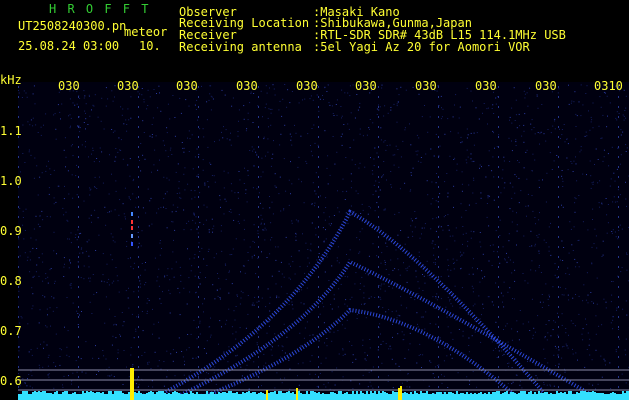  What do you see at coordinates (11, 331) in the screenshot?
I see `y-tick-label: 0.7` at bounding box center [11, 331].